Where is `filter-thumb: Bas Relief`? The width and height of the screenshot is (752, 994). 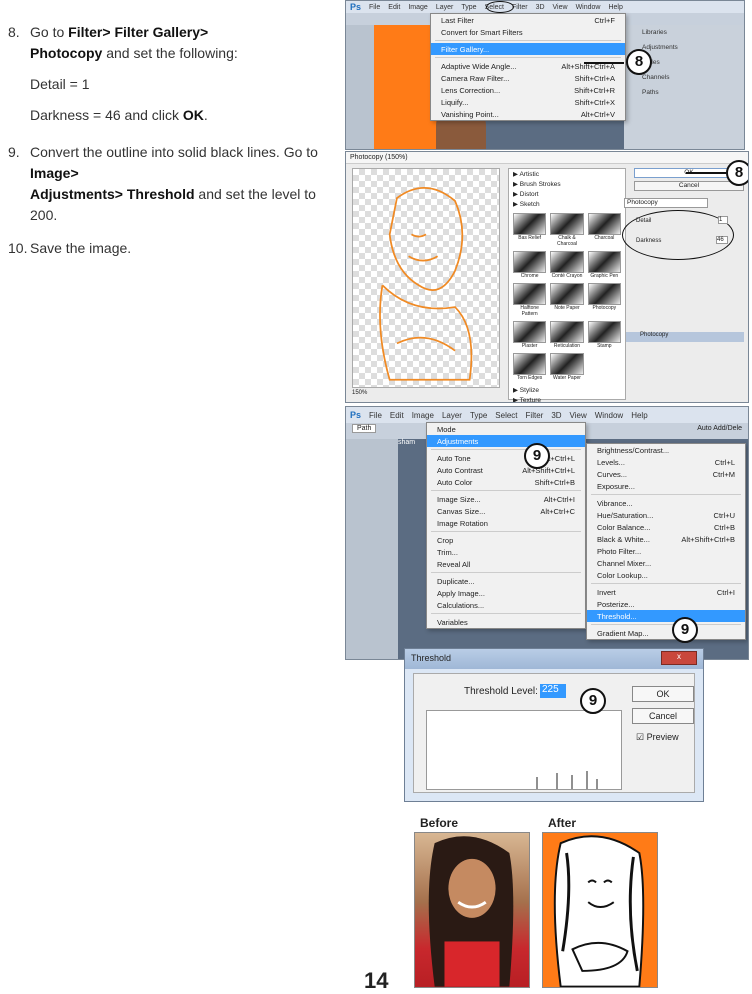 filter-thumb: Bas Relief is located at coordinates (530, 230).